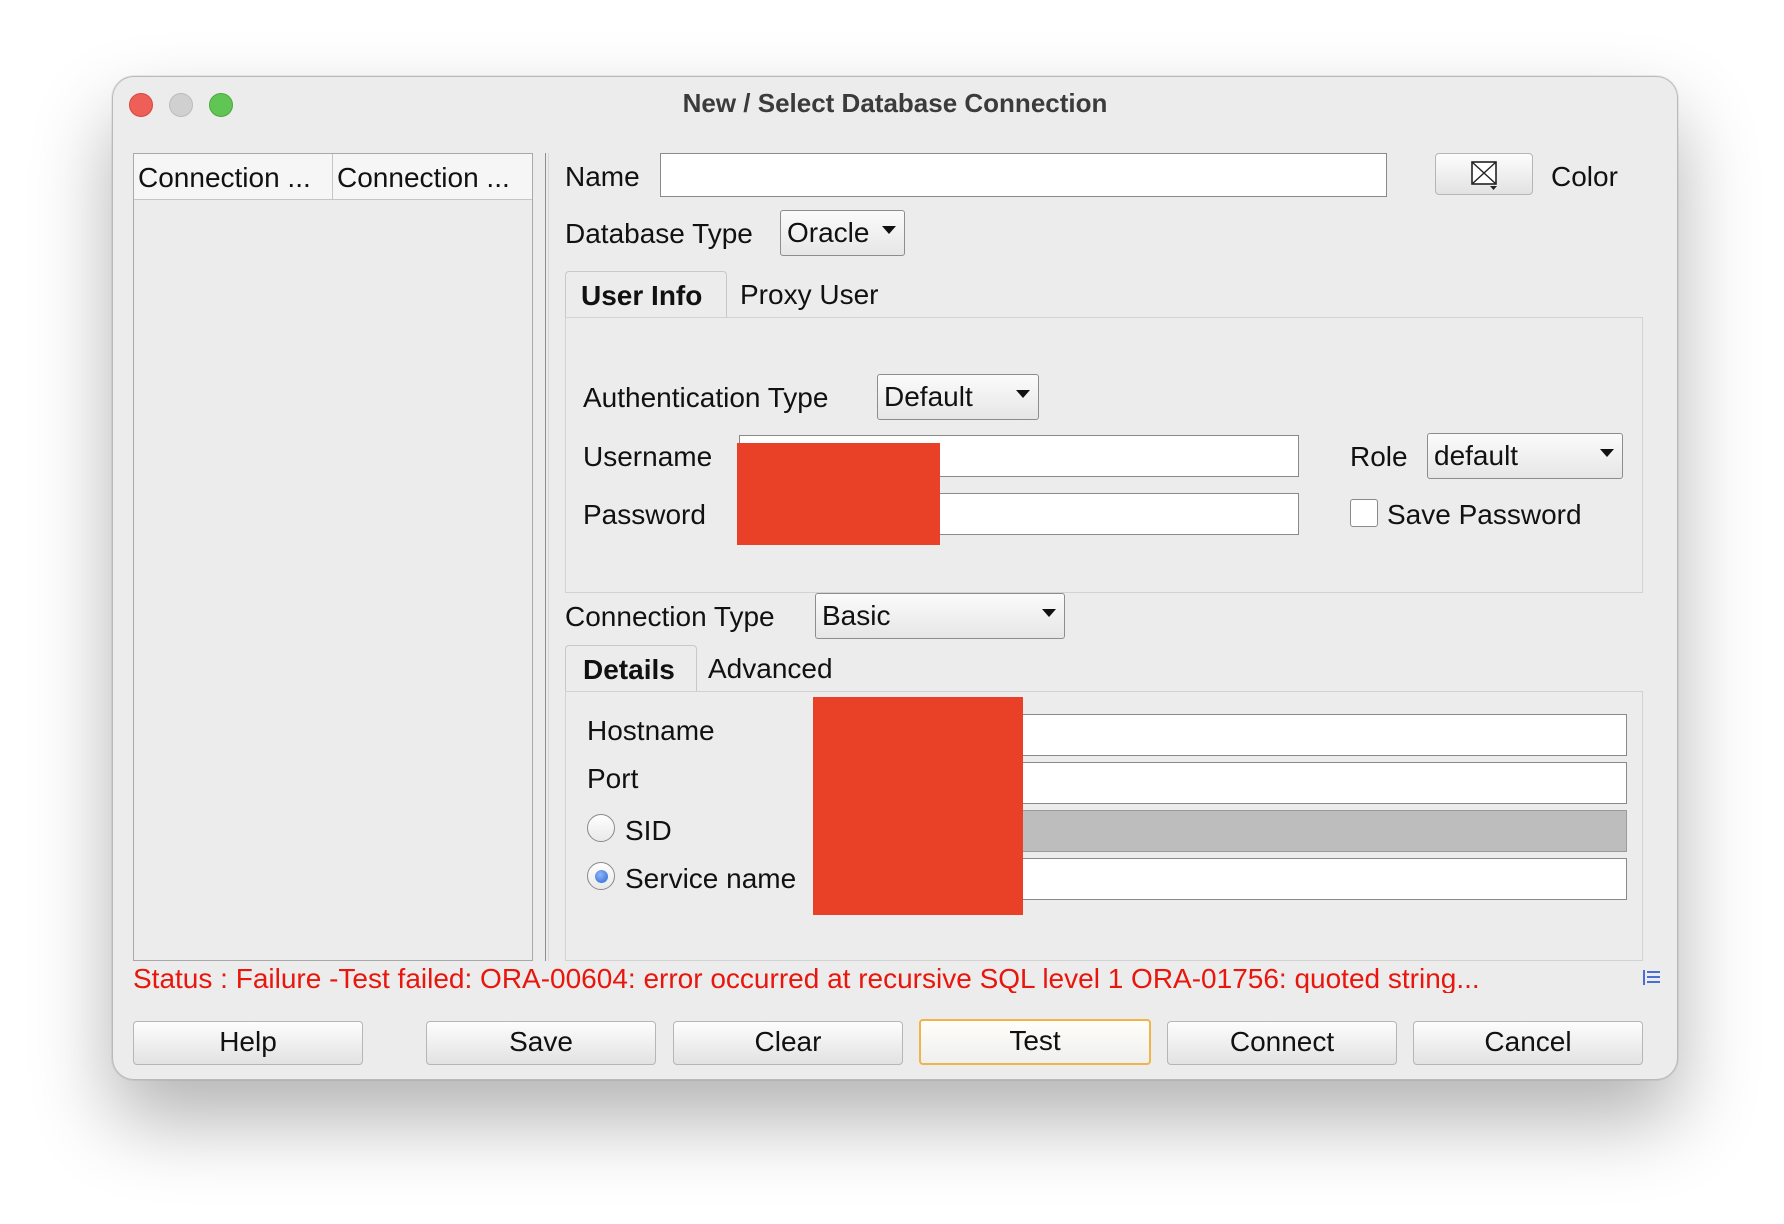  What do you see at coordinates (651, 730) in the screenshot?
I see `hostname-label: Hostname` at bounding box center [651, 730].